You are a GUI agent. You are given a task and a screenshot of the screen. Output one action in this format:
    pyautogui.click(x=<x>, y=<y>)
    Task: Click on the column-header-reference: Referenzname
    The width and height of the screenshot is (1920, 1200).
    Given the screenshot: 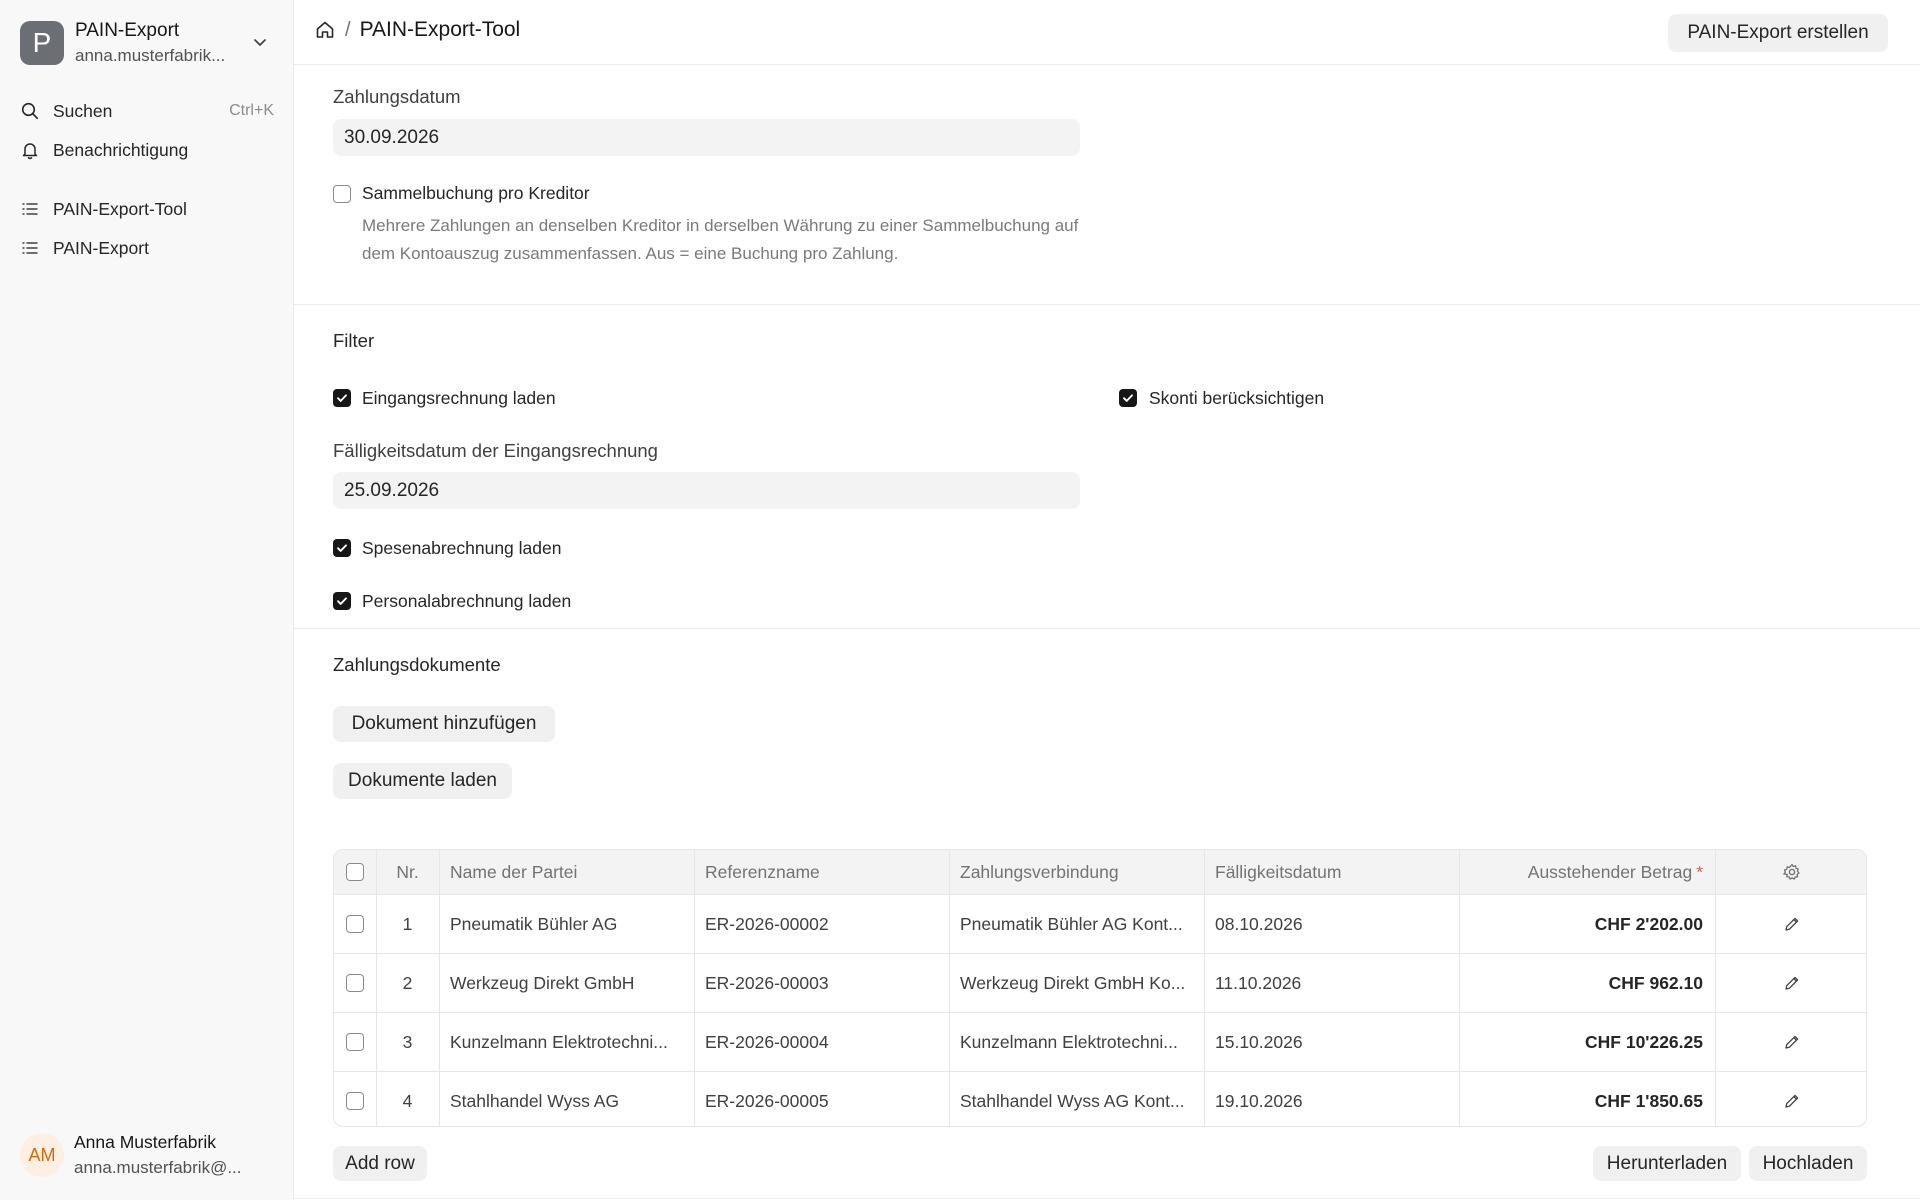 What is the action you would take?
    pyautogui.click(x=821, y=872)
    